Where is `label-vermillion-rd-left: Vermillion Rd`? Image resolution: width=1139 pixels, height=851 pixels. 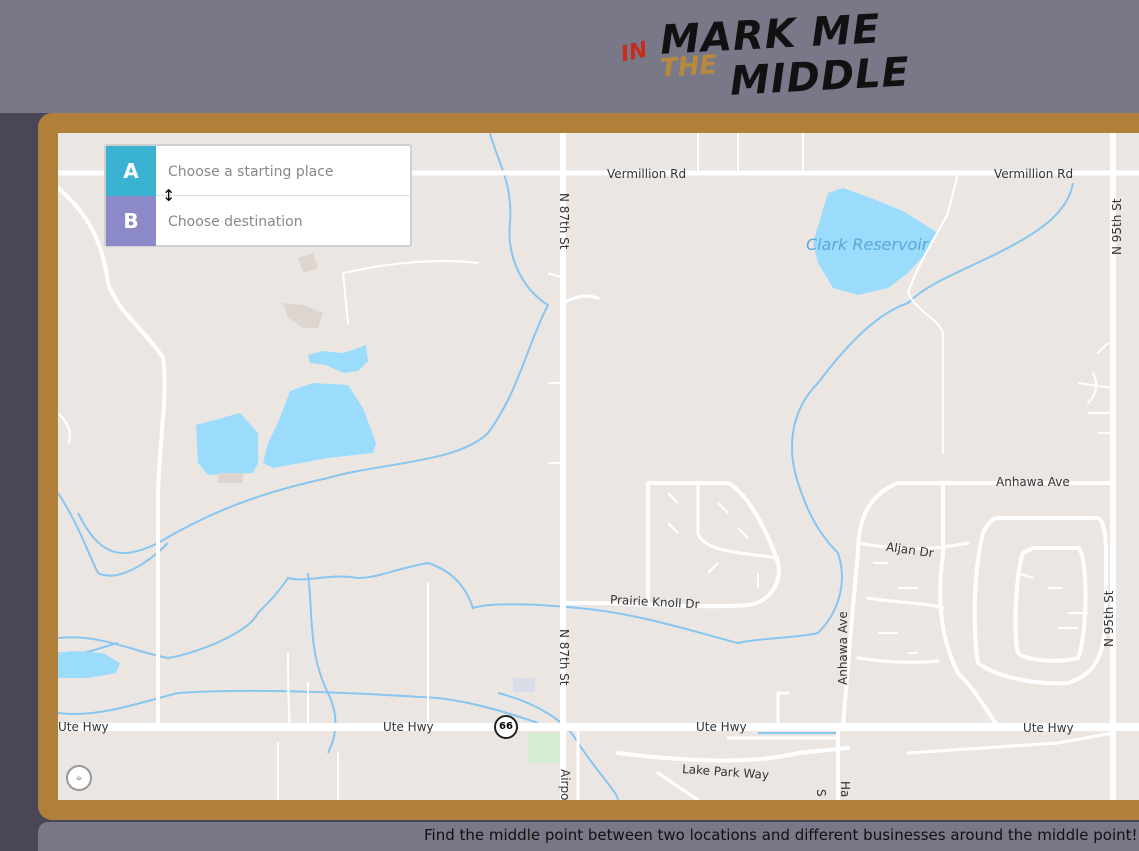 label-vermillion-rd-left: Vermillion Rd is located at coordinates (647, 174).